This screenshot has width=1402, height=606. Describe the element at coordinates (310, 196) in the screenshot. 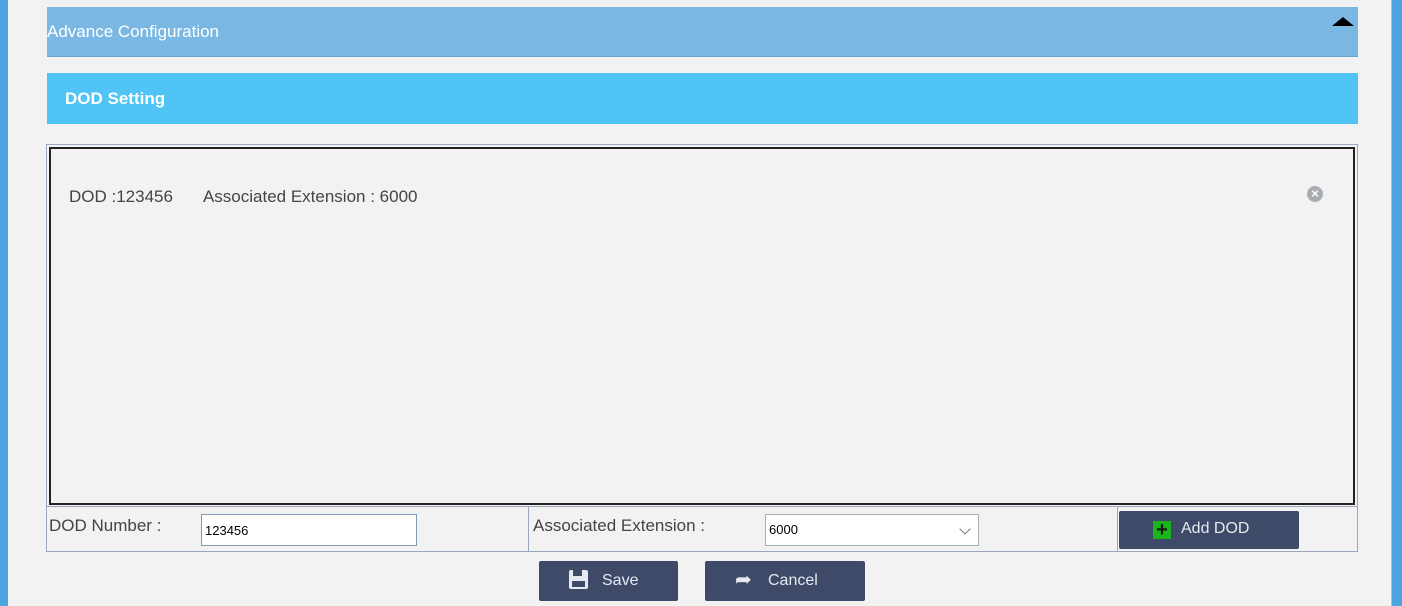

I see `dod-entry-extension: Associated Extension : 6000` at that location.